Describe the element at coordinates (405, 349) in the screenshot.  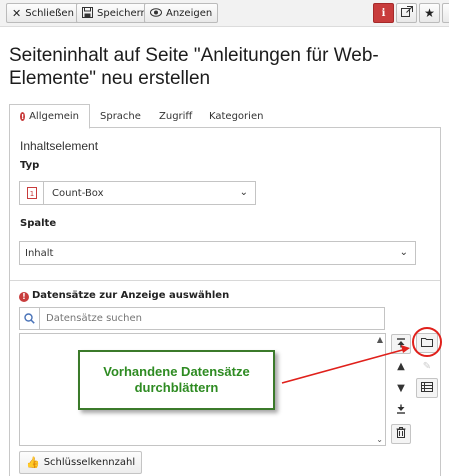
I see `annotation-arrowhead` at that location.